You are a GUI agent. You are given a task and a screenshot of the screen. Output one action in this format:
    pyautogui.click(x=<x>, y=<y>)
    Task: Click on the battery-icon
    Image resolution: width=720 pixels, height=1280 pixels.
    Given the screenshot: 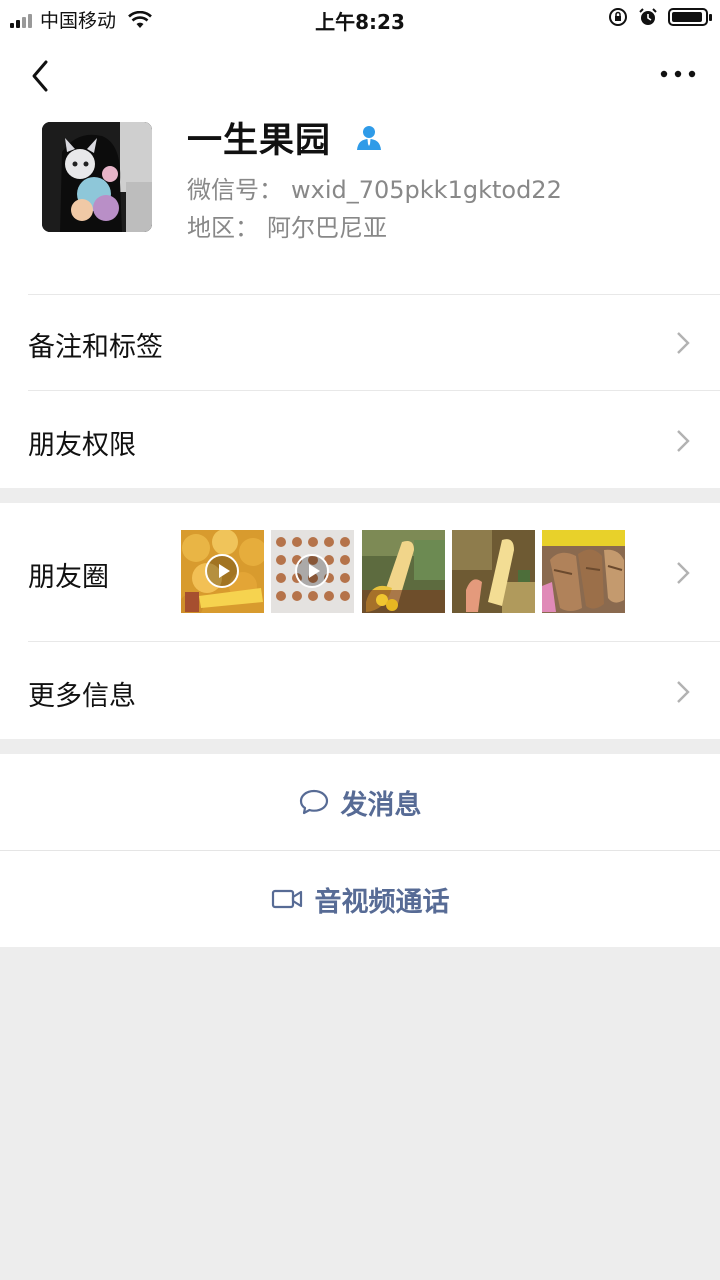 What is the action you would take?
    pyautogui.click(x=690, y=17)
    